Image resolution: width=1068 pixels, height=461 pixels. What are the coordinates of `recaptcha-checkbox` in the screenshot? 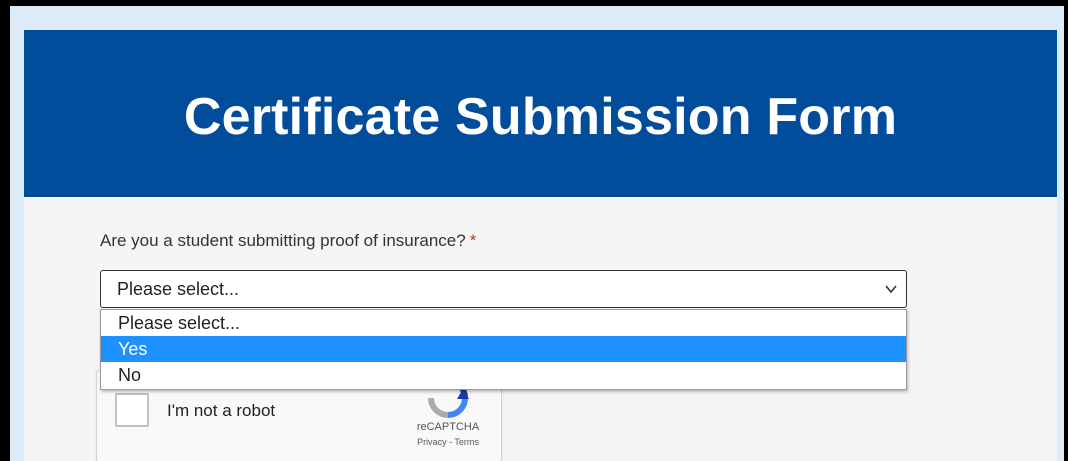 It's located at (132, 410).